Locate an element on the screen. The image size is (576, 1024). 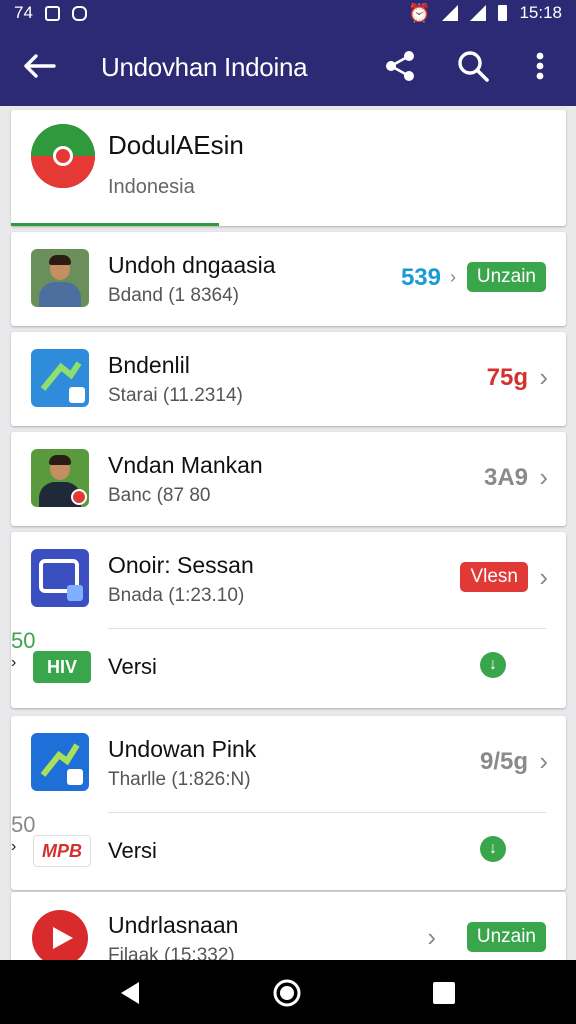
item-meta: Starai (11.2314) is located at coordinates (175, 395).